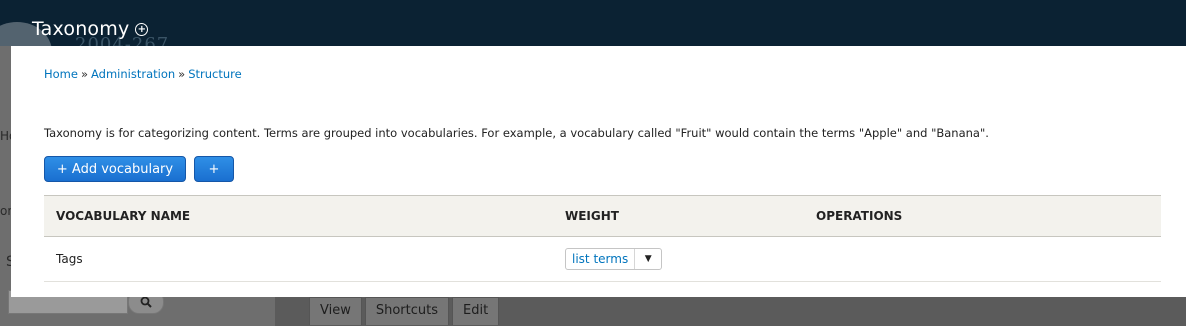 This screenshot has height=326, width=1186. I want to click on caret-down-icon: ▼, so click(648, 259).